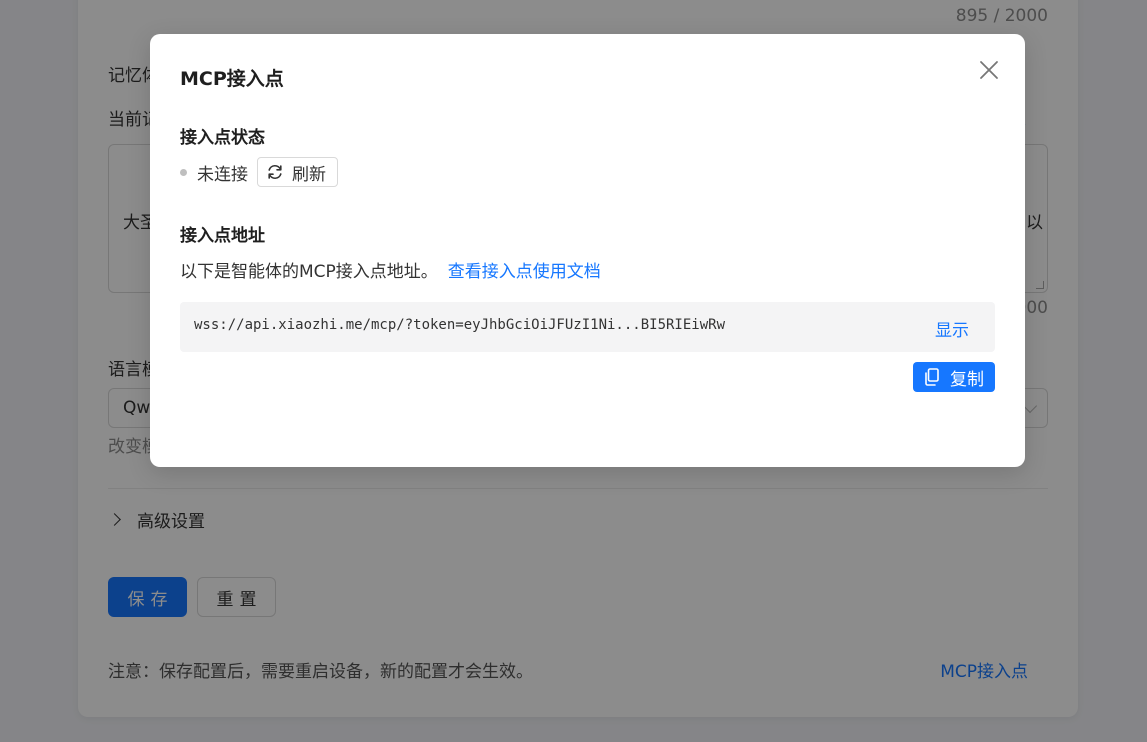 This screenshot has height=742, width=1147. What do you see at coordinates (952, 328) in the screenshot?
I see `show-token-button: 显示` at bounding box center [952, 328].